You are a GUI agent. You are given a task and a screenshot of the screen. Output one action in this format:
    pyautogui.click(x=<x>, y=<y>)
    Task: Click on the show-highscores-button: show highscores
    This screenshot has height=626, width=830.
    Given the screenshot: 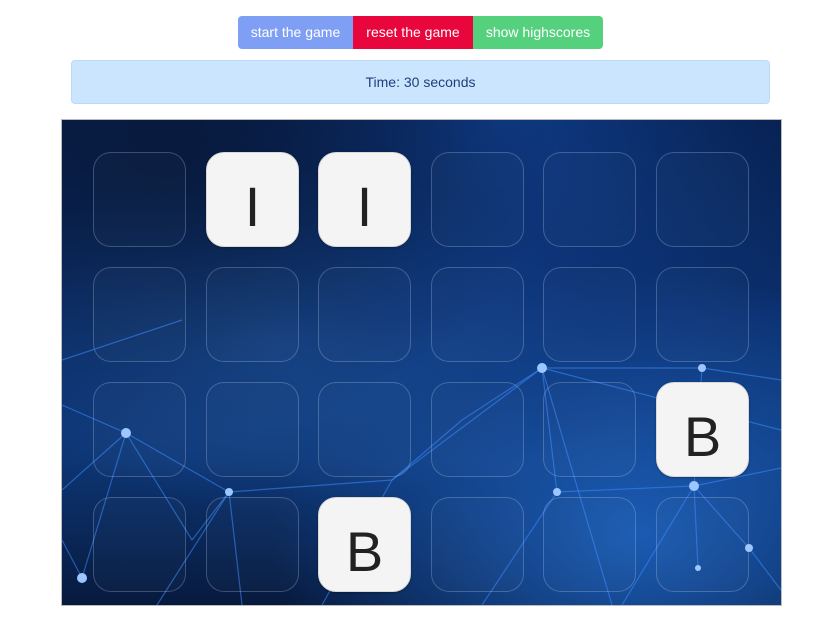 What is the action you would take?
    pyautogui.click(x=538, y=32)
    